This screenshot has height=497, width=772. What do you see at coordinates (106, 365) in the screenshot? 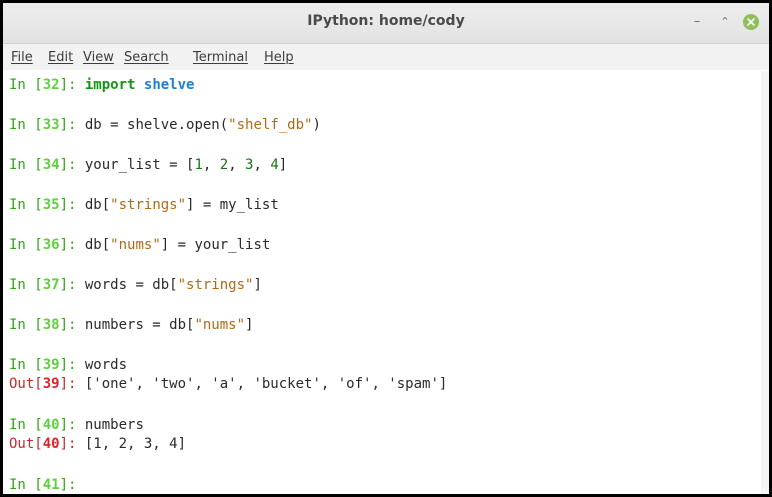
I see `code-token: words` at bounding box center [106, 365].